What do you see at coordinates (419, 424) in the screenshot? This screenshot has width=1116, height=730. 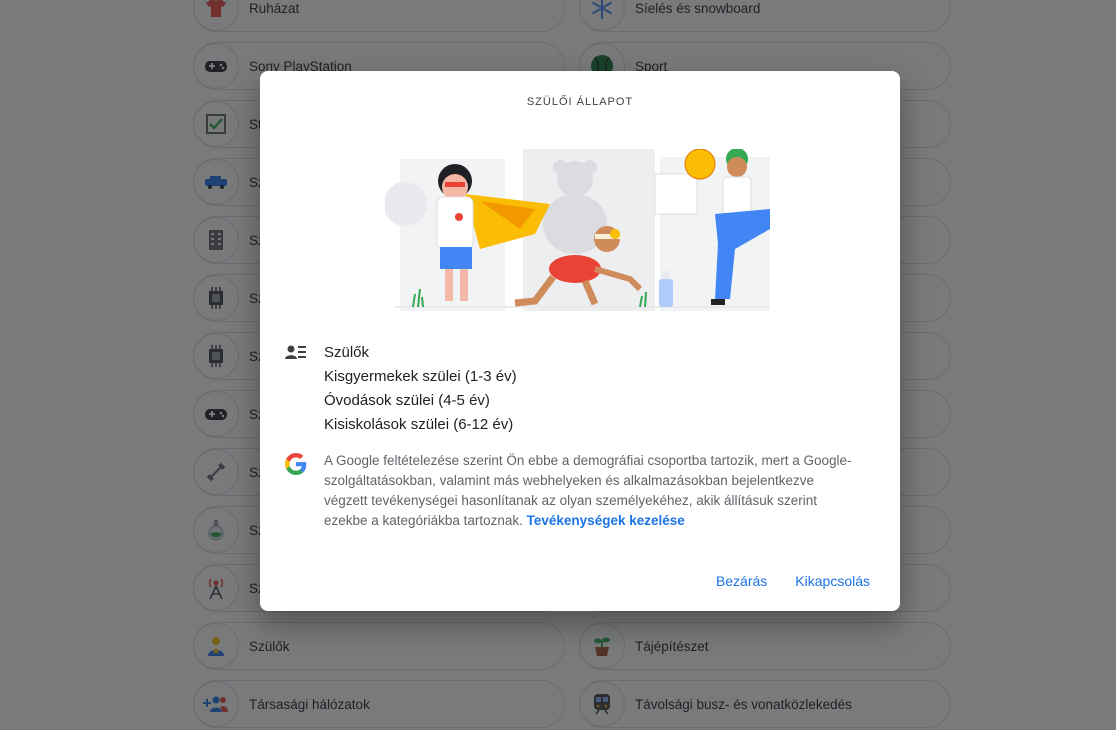 I see `category-item: Kisiskolások szülei (6-12 év)` at bounding box center [419, 424].